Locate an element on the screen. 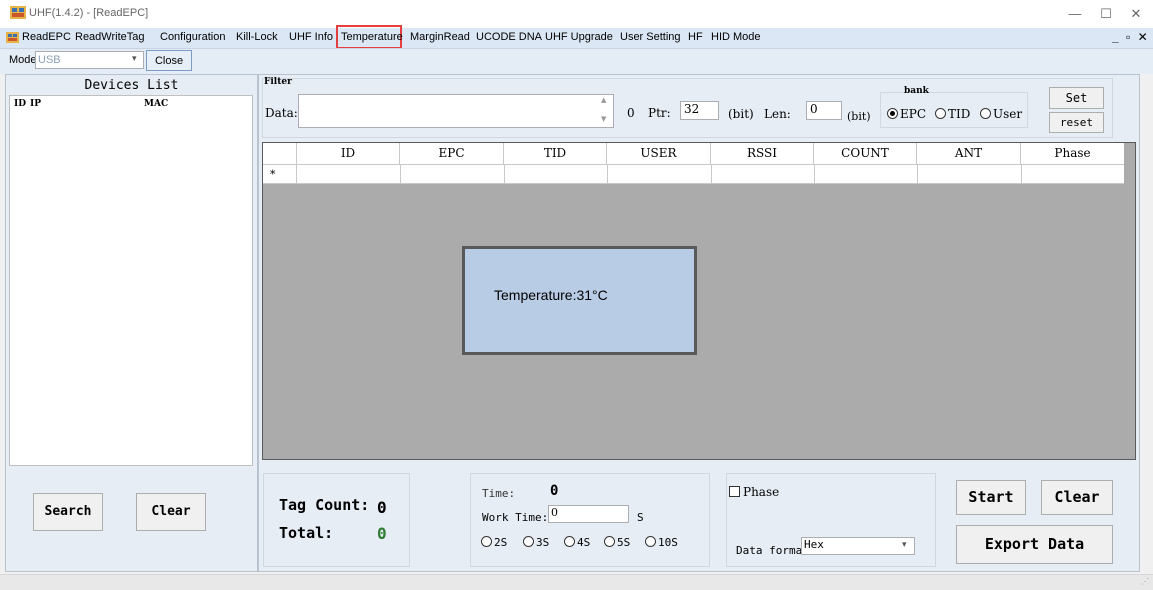  bank-user-label: User is located at coordinates (1008, 114).